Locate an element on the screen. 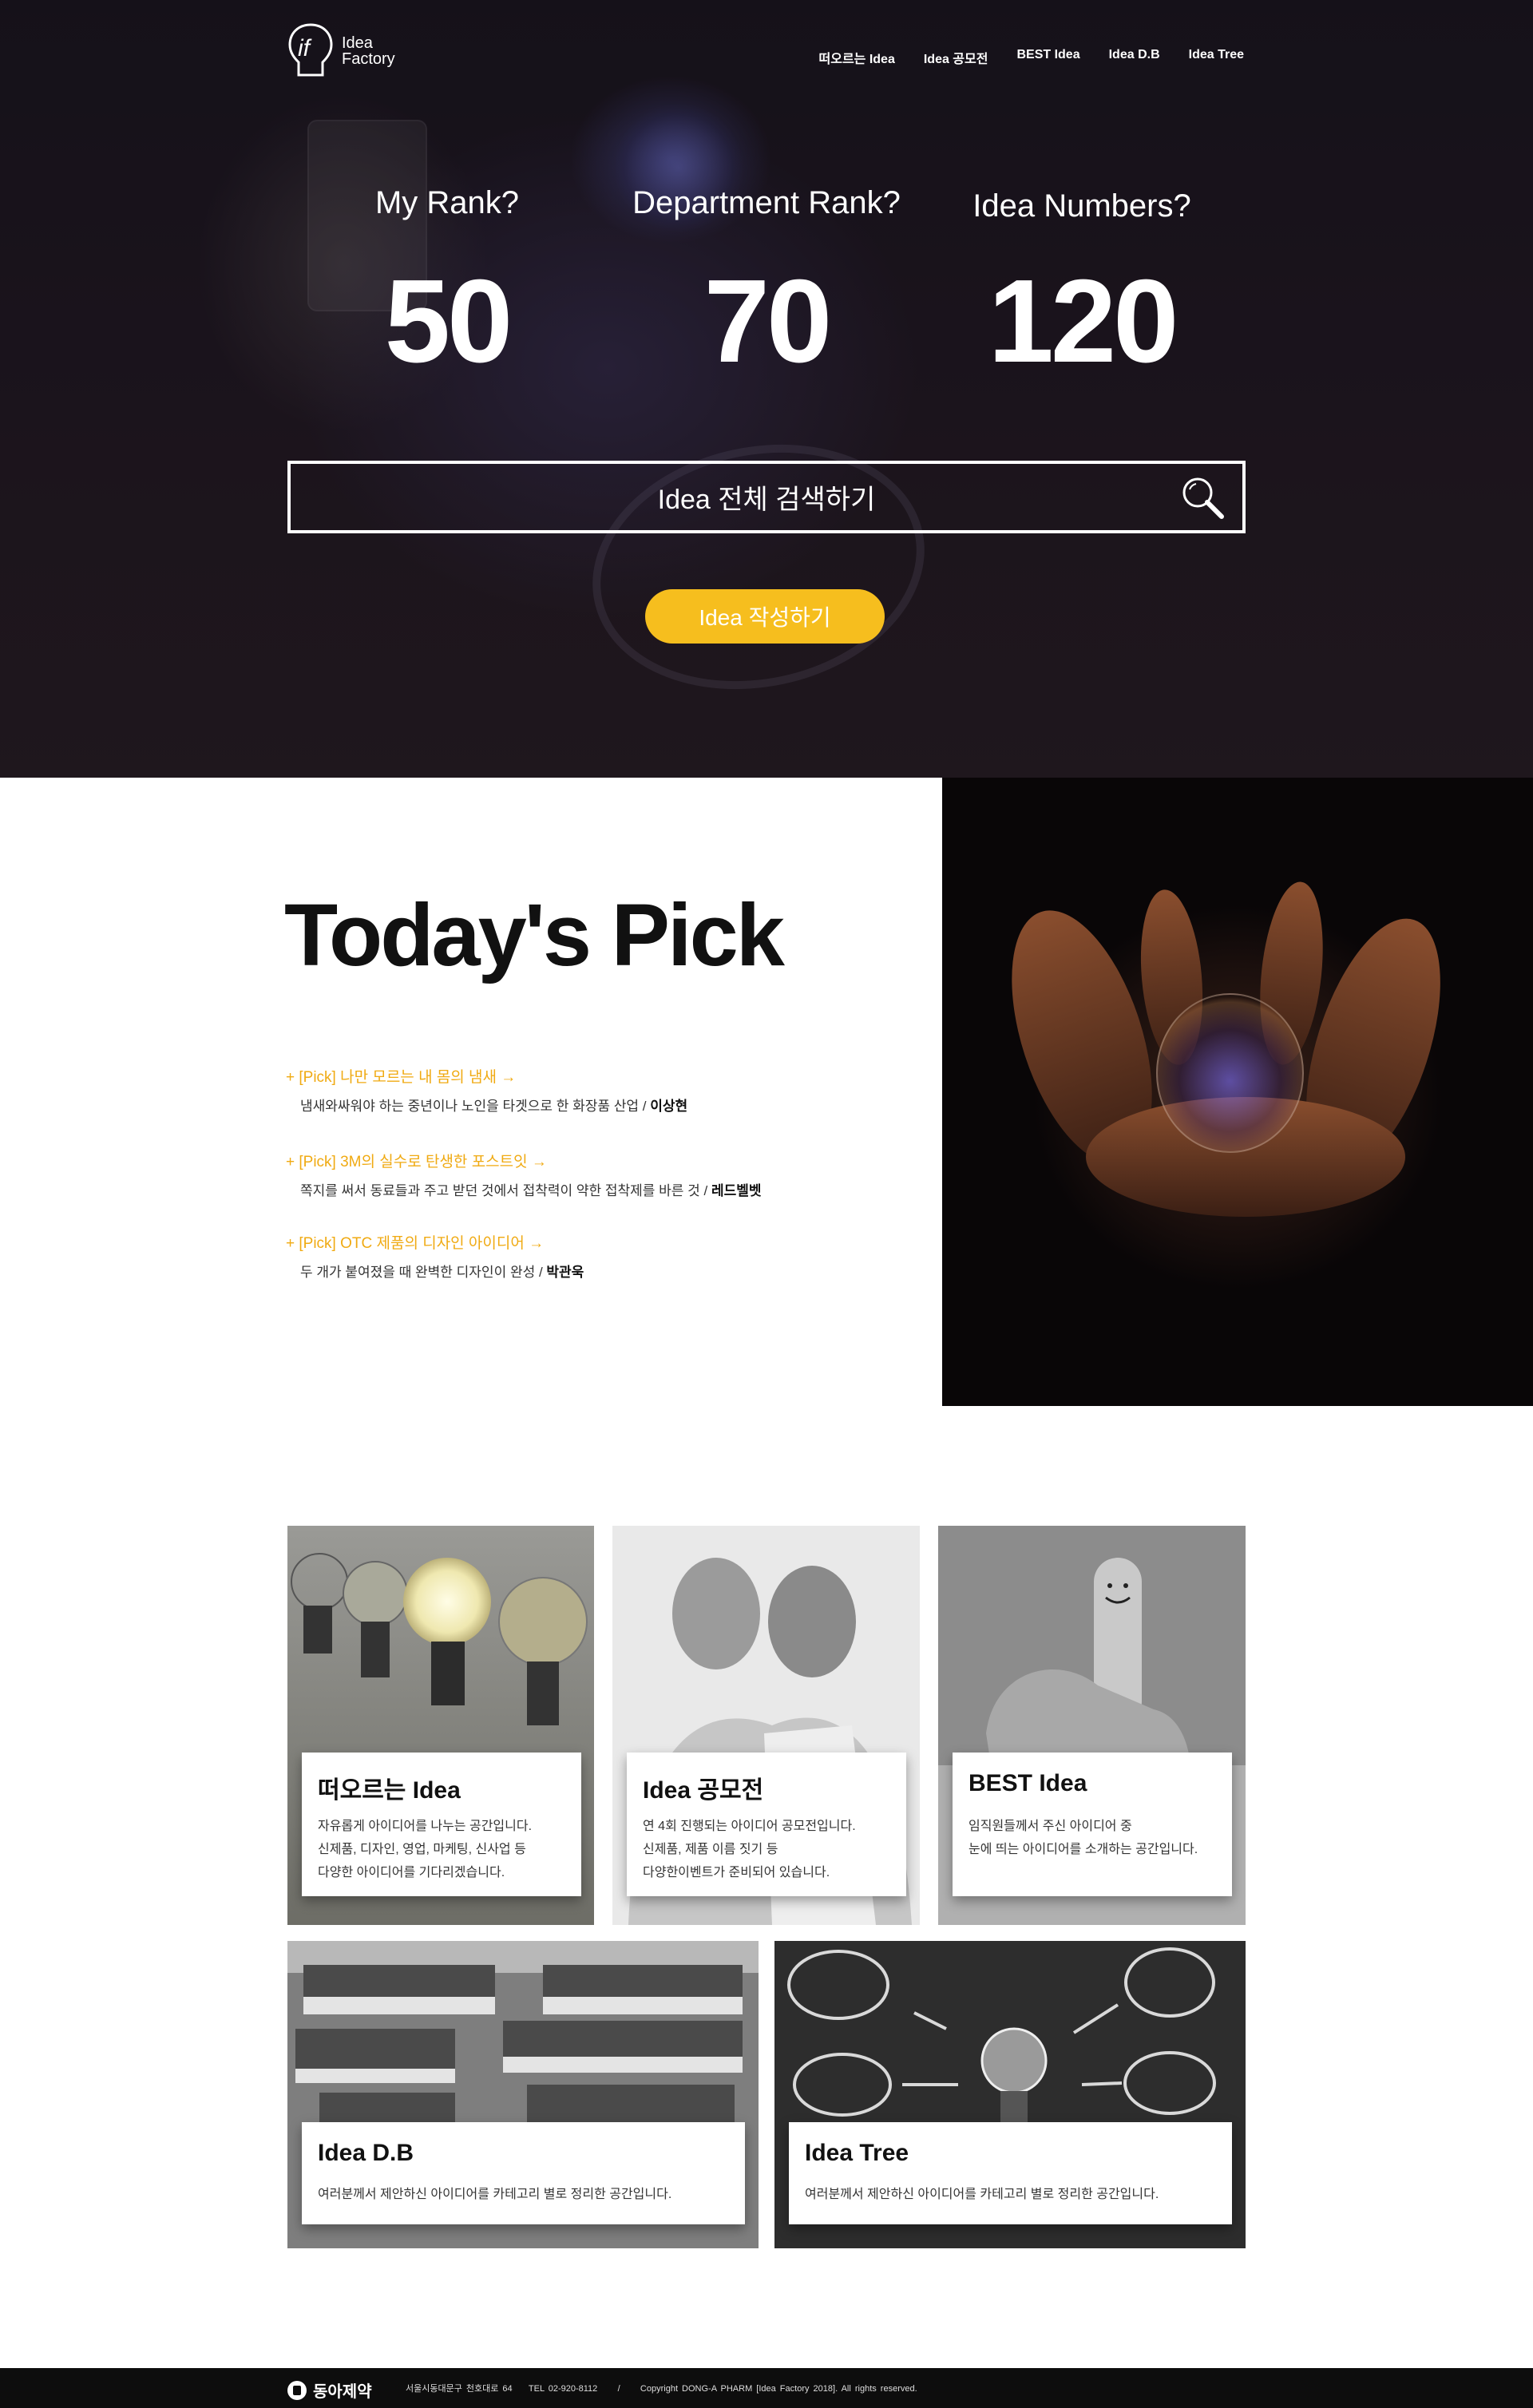  card-description: 임직원들께서 주신 아이디어 중 눈에 띄는 아이디어를 소개하는 공간입니다. is located at coordinates (1083, 1838).